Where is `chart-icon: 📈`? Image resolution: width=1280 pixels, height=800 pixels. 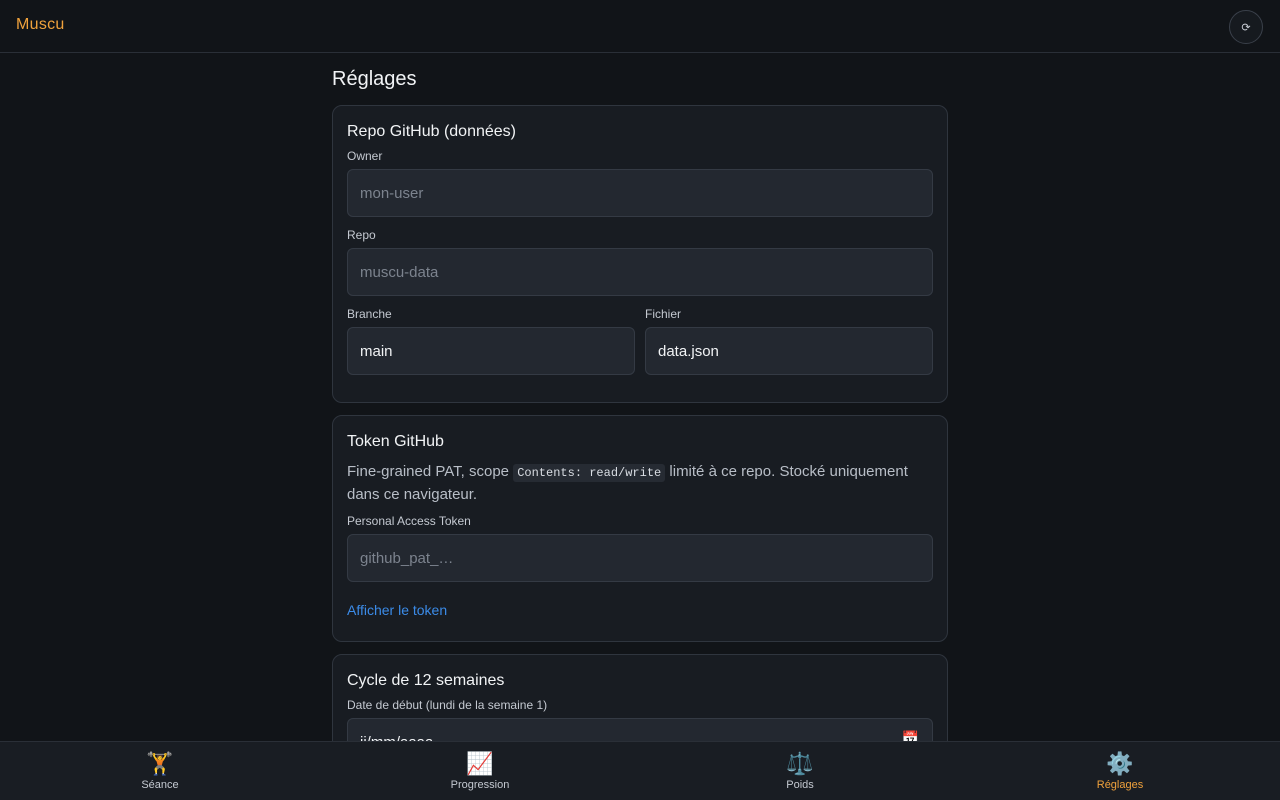 chart-icon: 📈 is located at coordinates (480, 763).